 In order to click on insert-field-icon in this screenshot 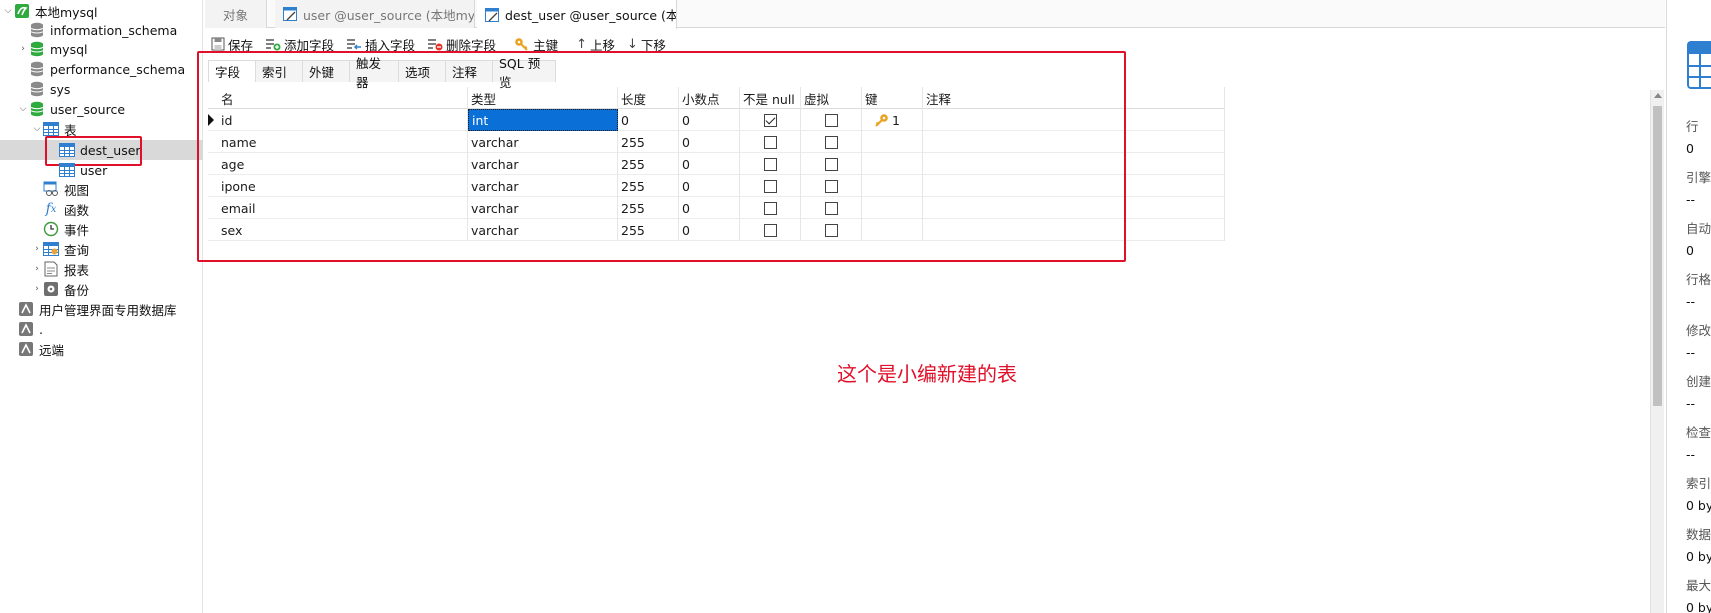, I will do `click(354, 44)`.